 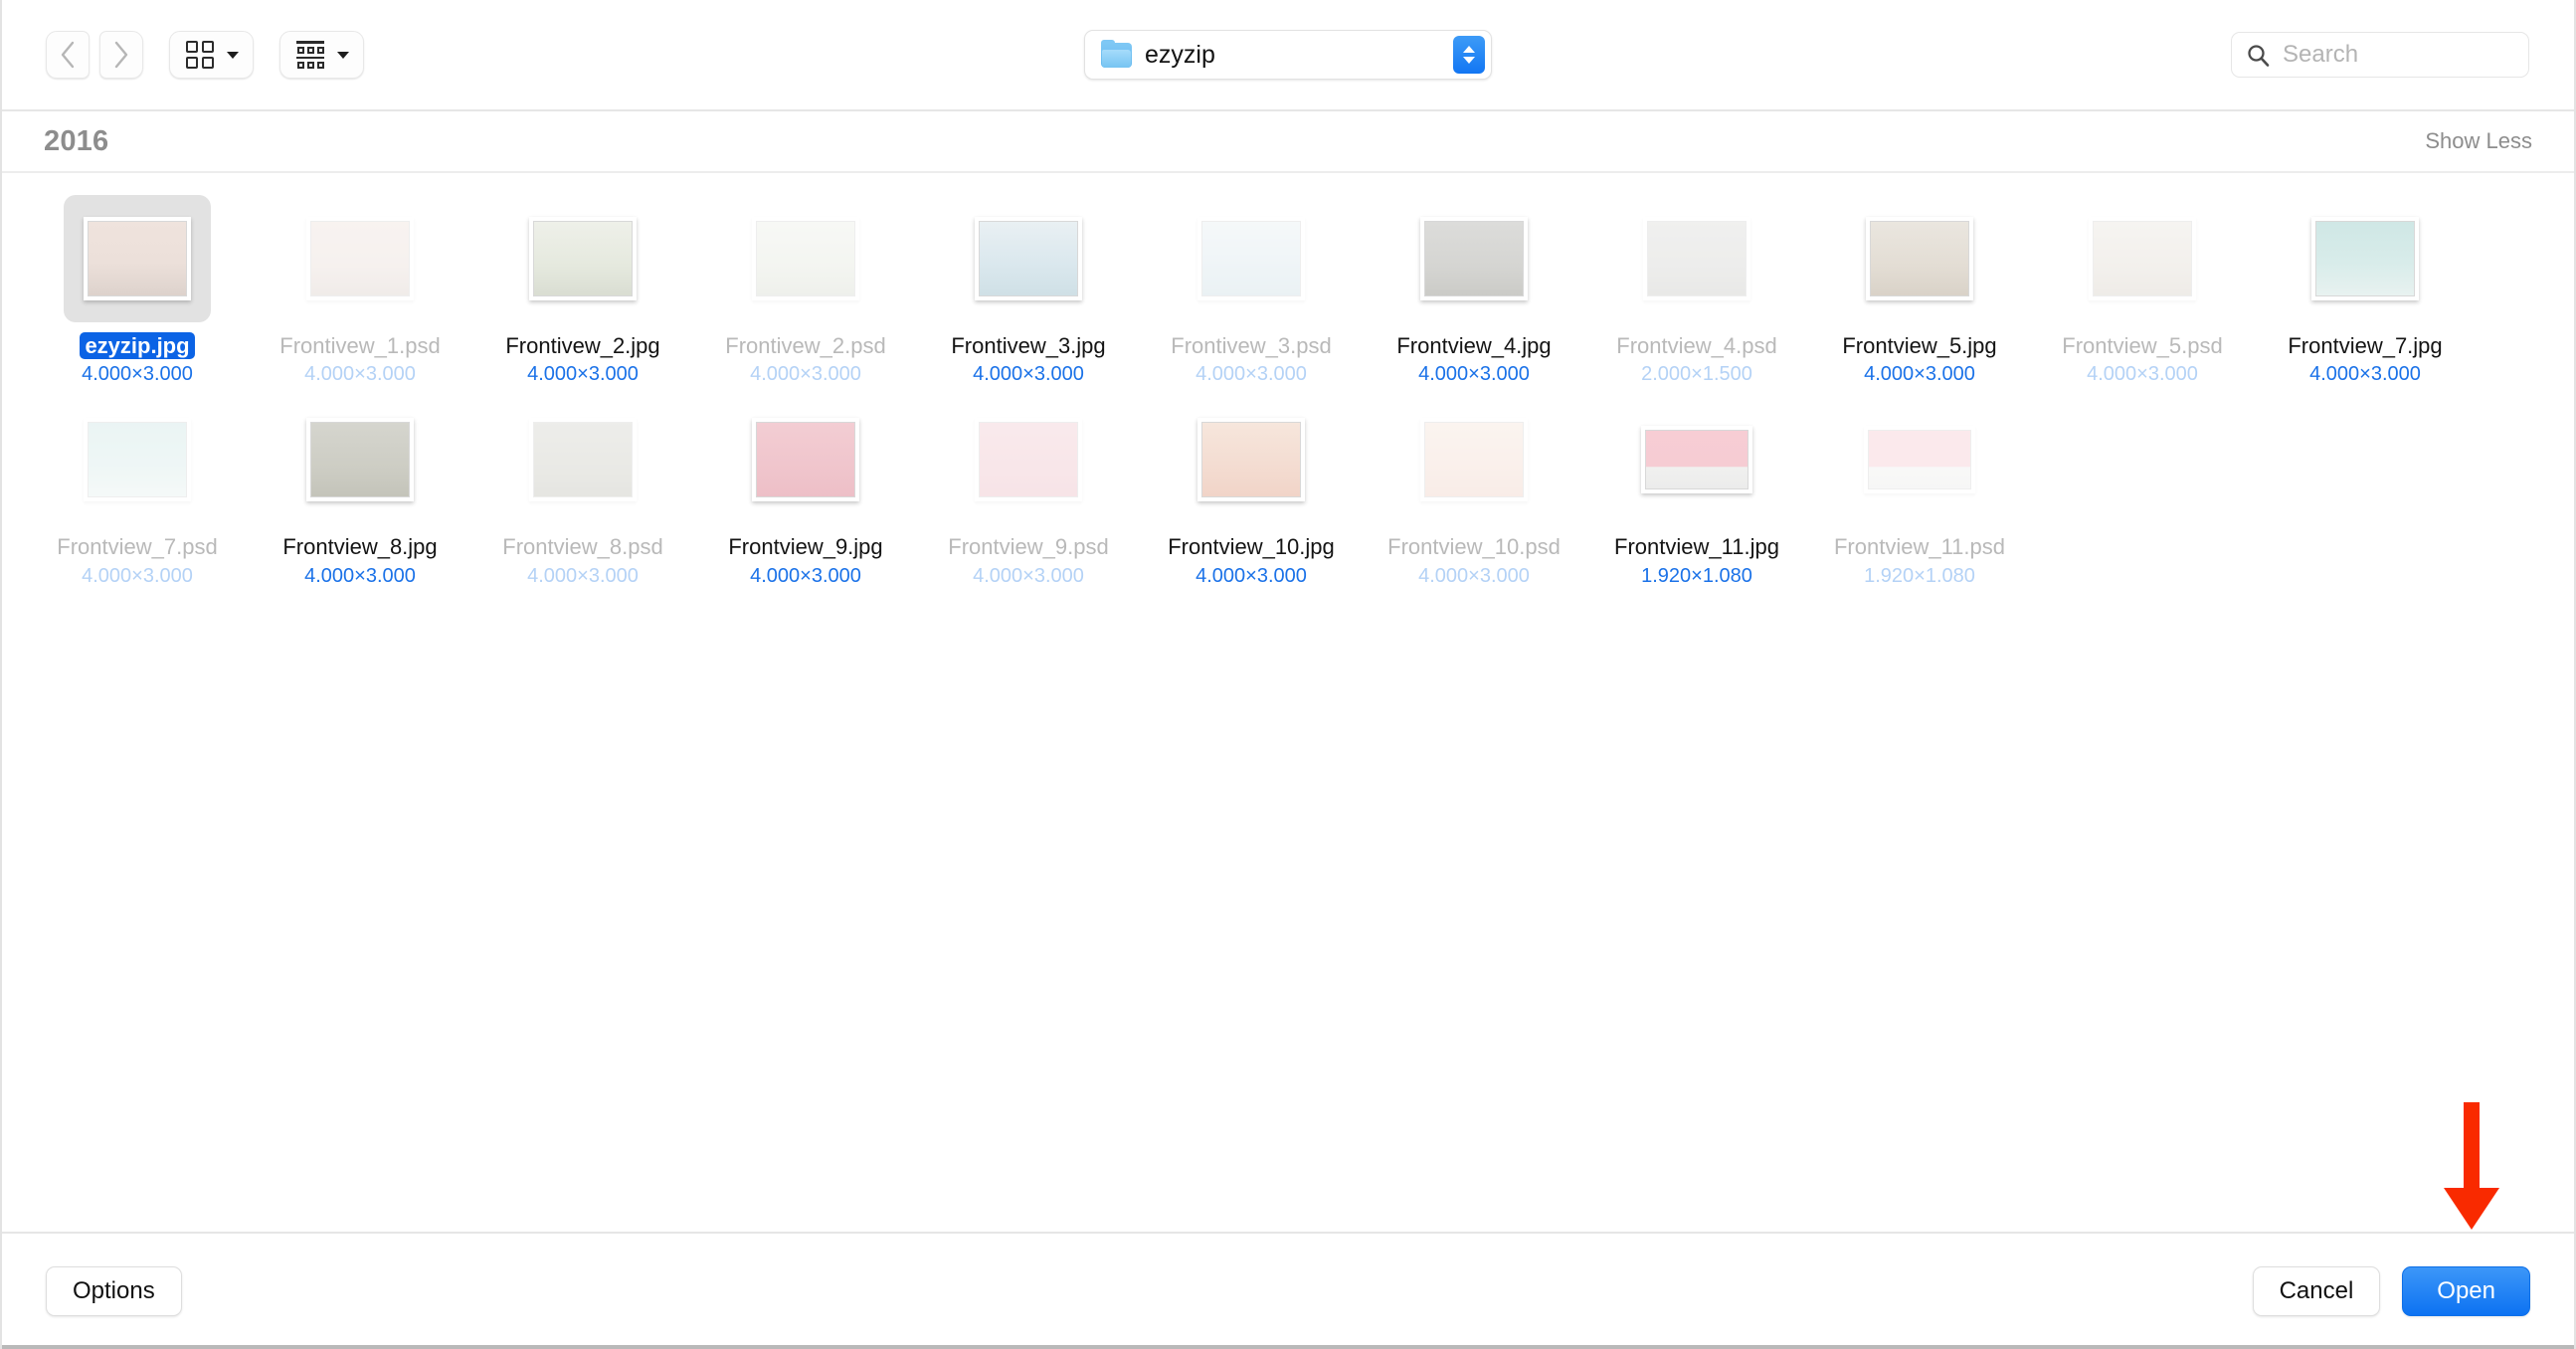 What do you see at coordinates (1919, 547) in the screenshot?
I see `file-name-label: Frontview_11.psd` at bounding box center [1919, 547].